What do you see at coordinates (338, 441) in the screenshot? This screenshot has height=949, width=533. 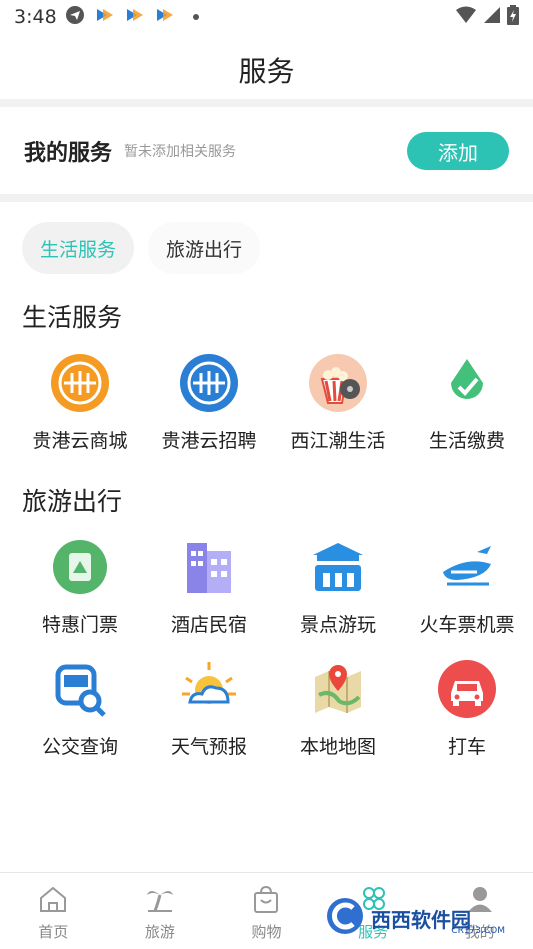 I see `service-label: 西江潮生活` at bounding box center [338, 441].